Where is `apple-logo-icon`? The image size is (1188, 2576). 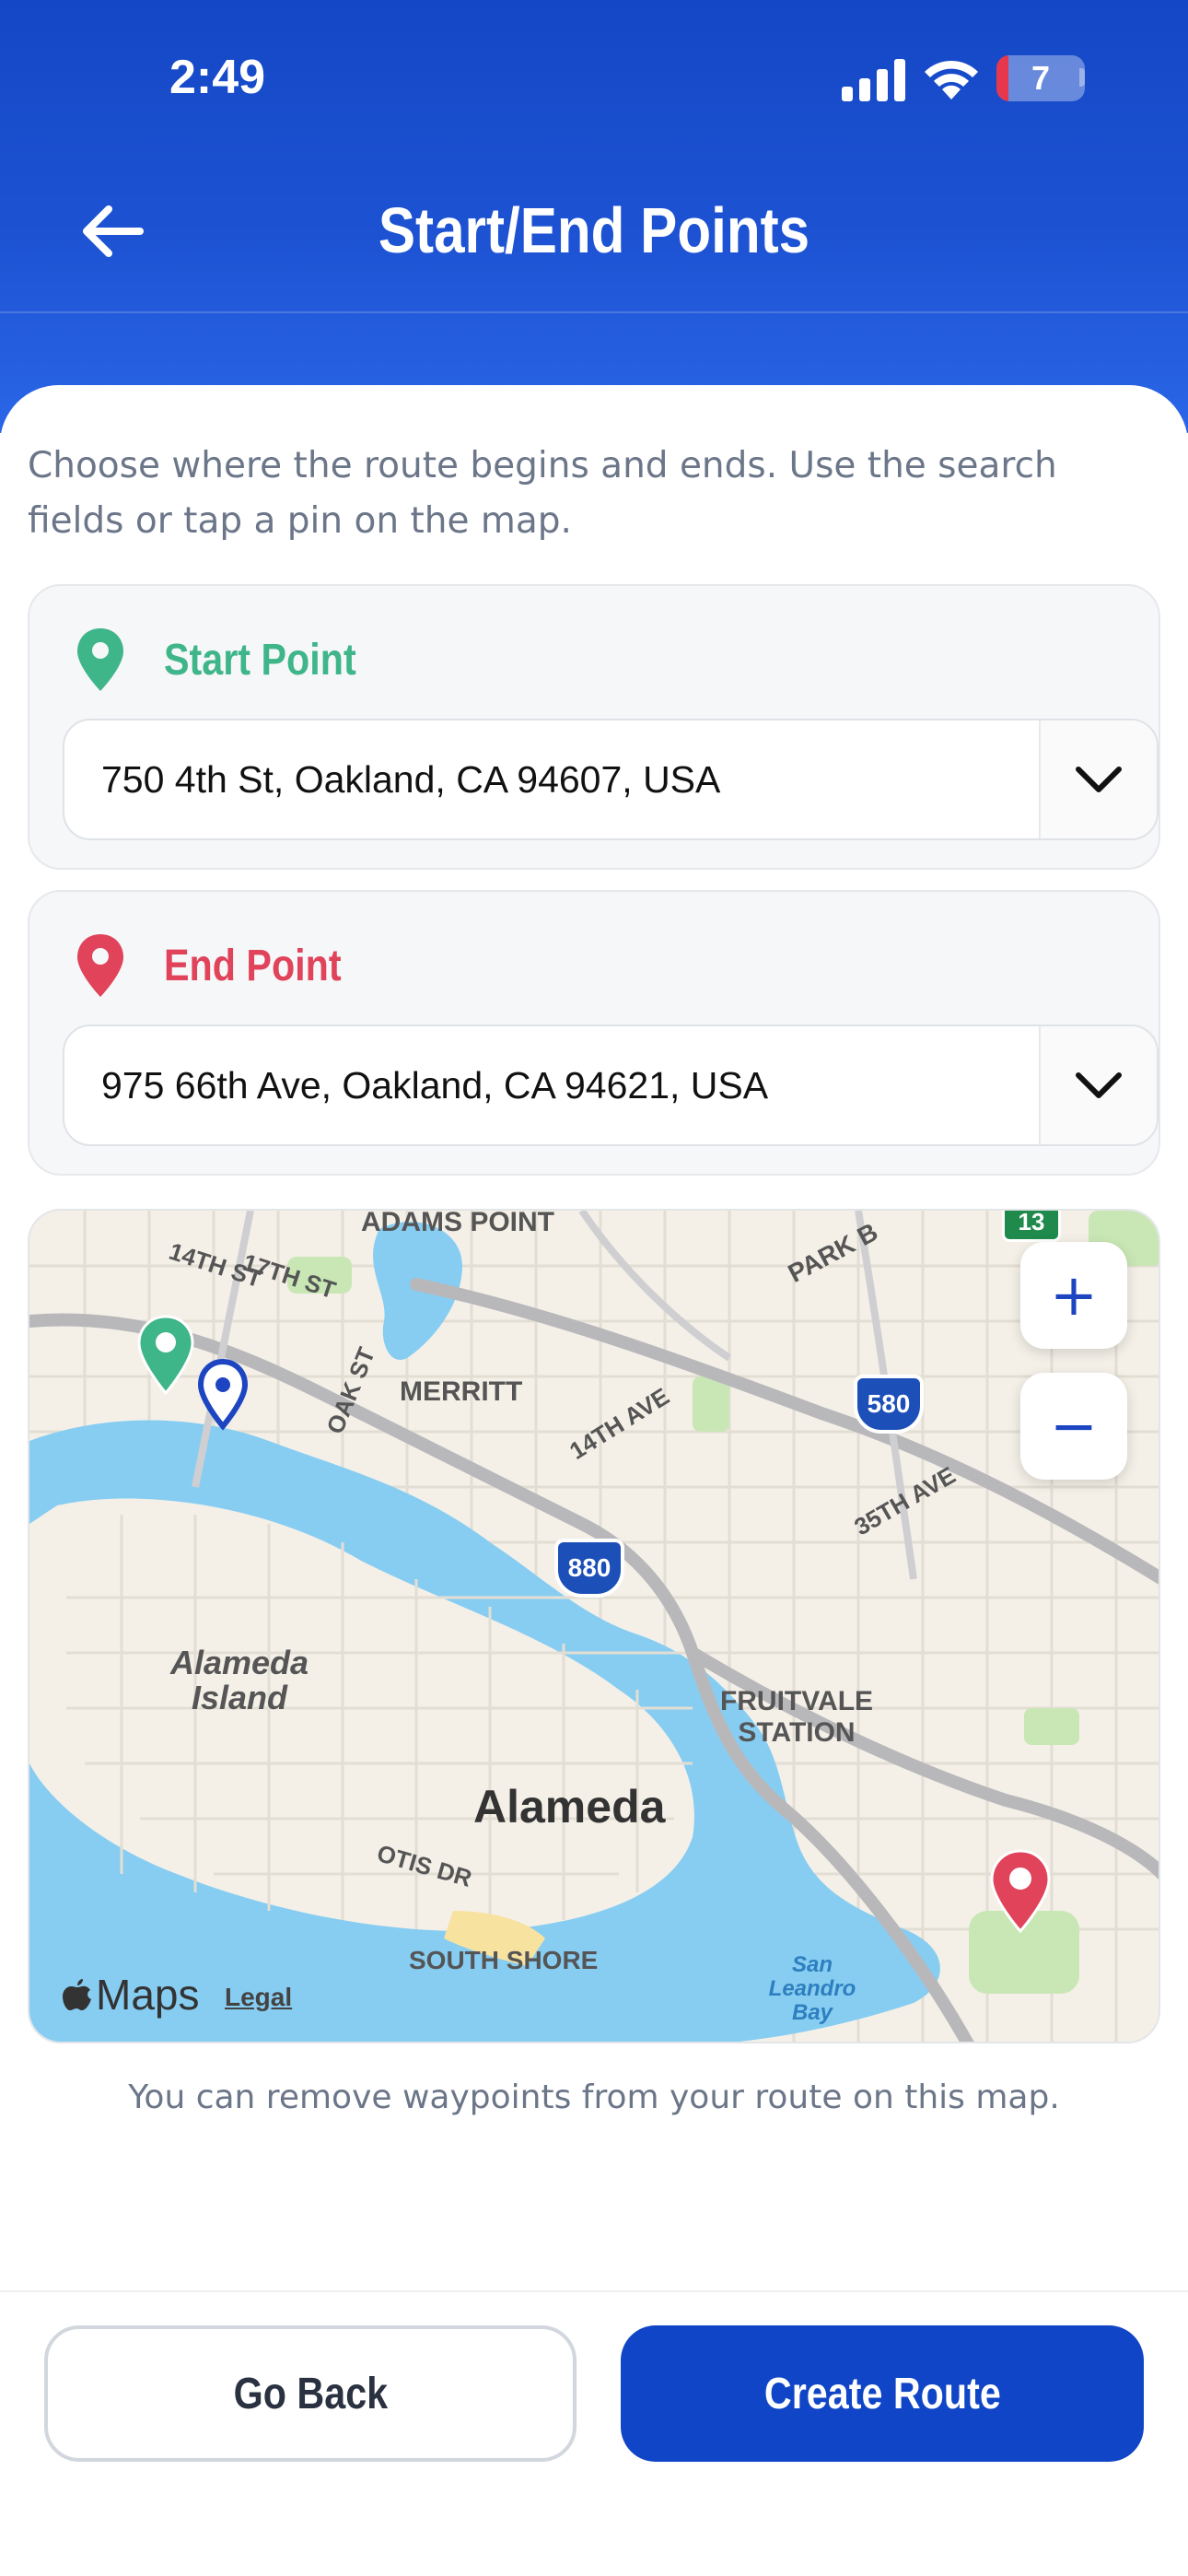
apple-logo-icon is located at coordinates (77, 1994).